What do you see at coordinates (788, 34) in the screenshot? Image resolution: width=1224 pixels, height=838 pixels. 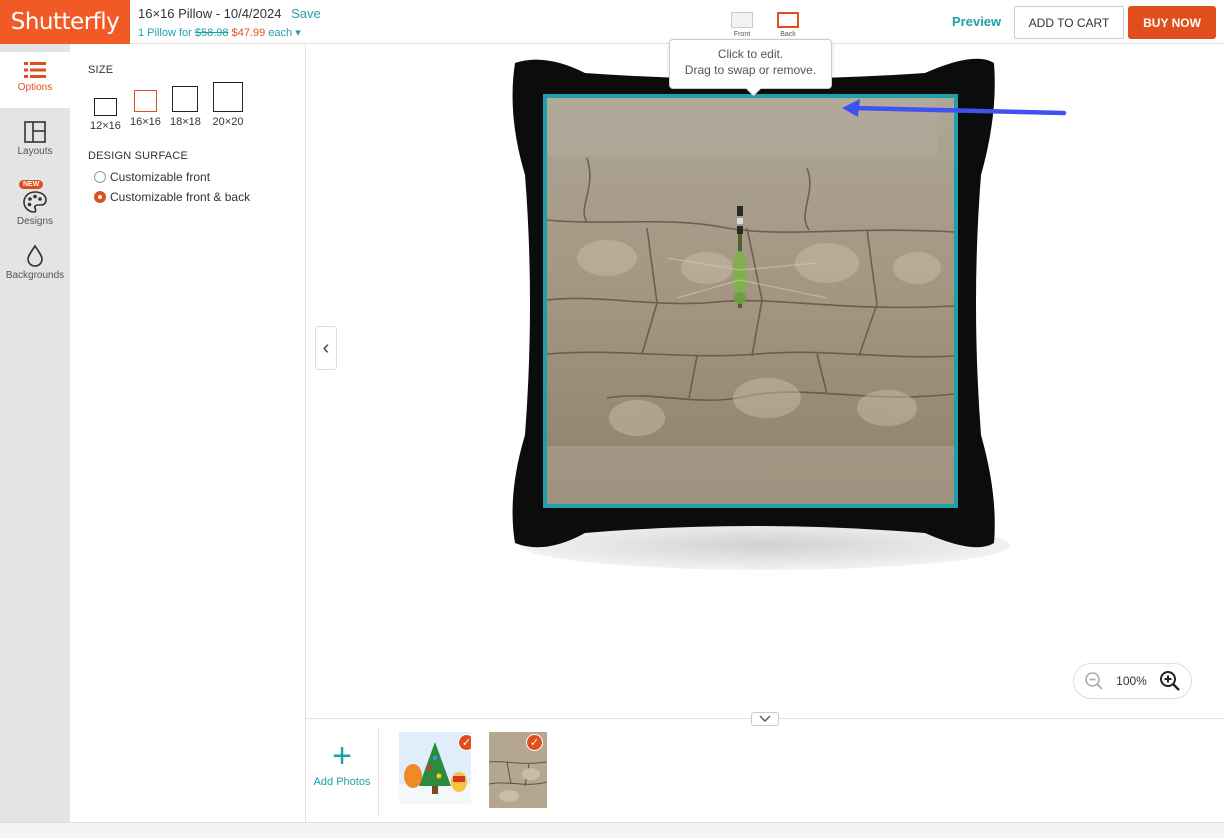 I see `back-label: Back` at bounding box center [788, 34].